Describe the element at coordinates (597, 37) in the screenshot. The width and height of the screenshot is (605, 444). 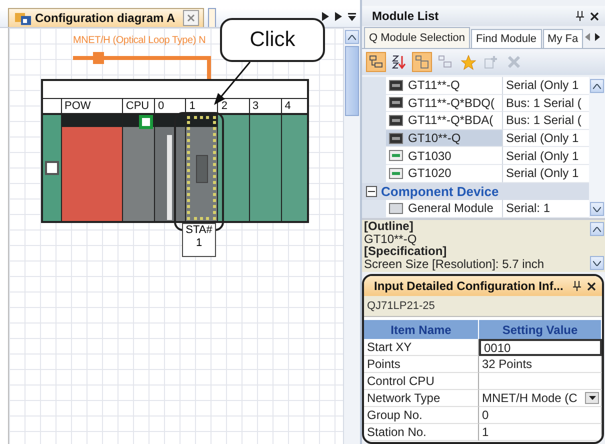
I see `scroll-right-icon` at that location.